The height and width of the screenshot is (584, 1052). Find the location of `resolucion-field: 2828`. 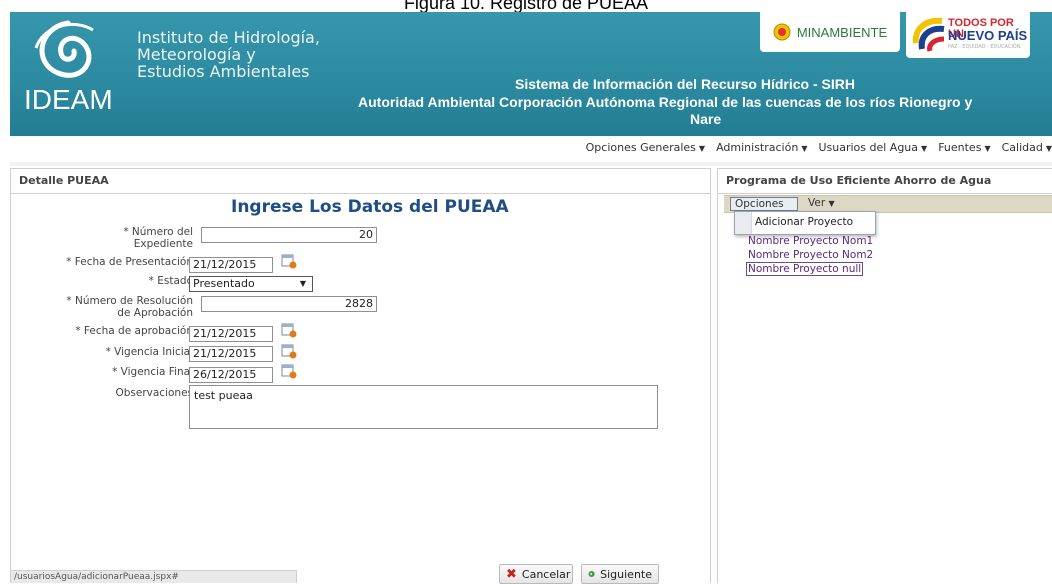

resolucion-field: 2828 is located at coordinates (289, 304).